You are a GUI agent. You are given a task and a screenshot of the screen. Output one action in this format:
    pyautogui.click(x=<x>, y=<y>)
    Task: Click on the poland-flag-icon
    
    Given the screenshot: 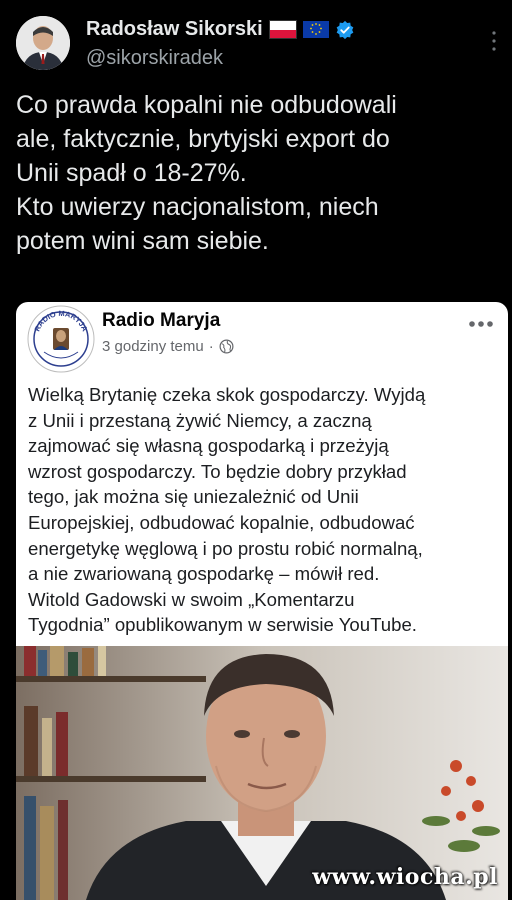 What is the action you would take?
    pyautogui.click(x=282, y=29)
    